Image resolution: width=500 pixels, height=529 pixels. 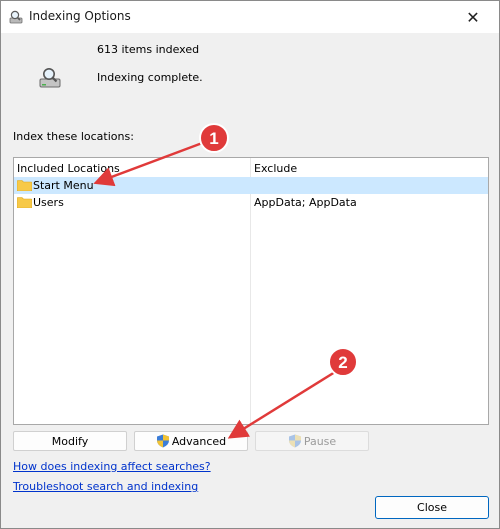 What do you see at coordinates (320, 441) in the screenshot?
I see `pause-label: Pause` at bounding box center [320, 441].